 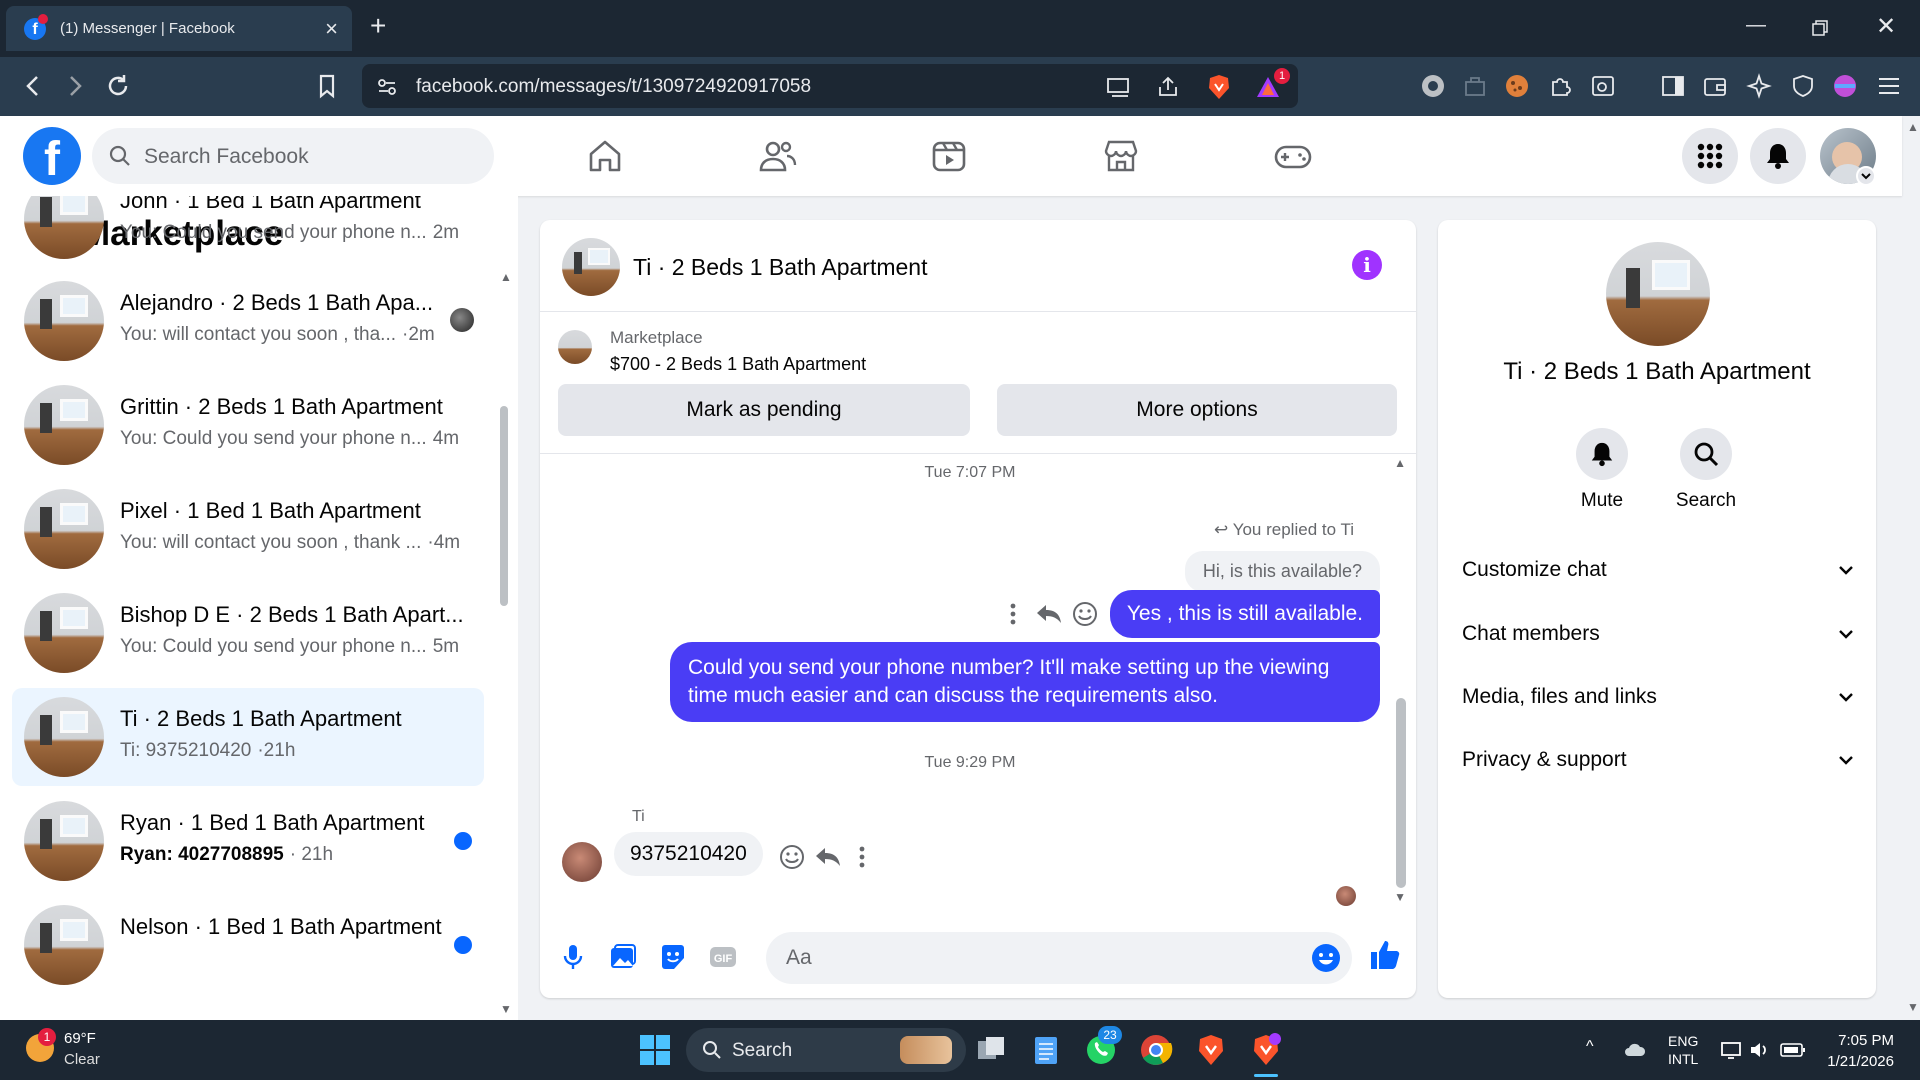 I want to click on taskbar-search: Search, so click(x=826, y=1050).